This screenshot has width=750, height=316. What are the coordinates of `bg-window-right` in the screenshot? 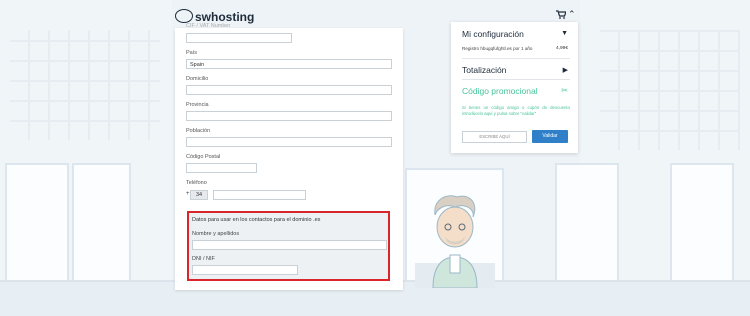 It's located at (587, 222).